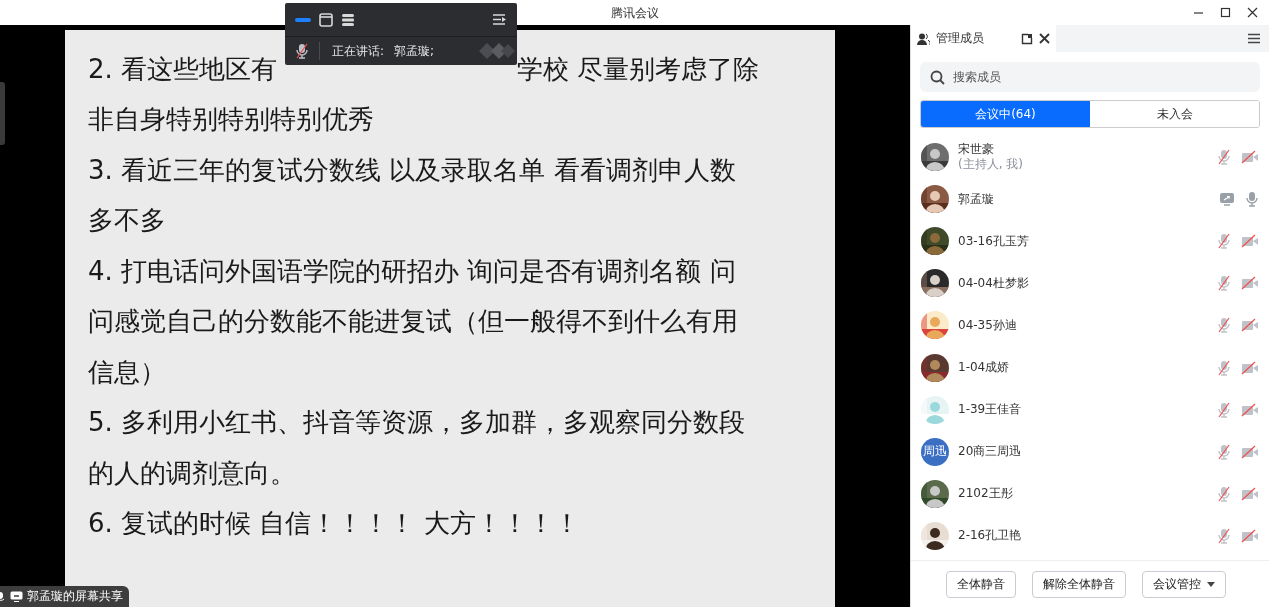  I want to click on maximize-icon, so click(1225, 12).